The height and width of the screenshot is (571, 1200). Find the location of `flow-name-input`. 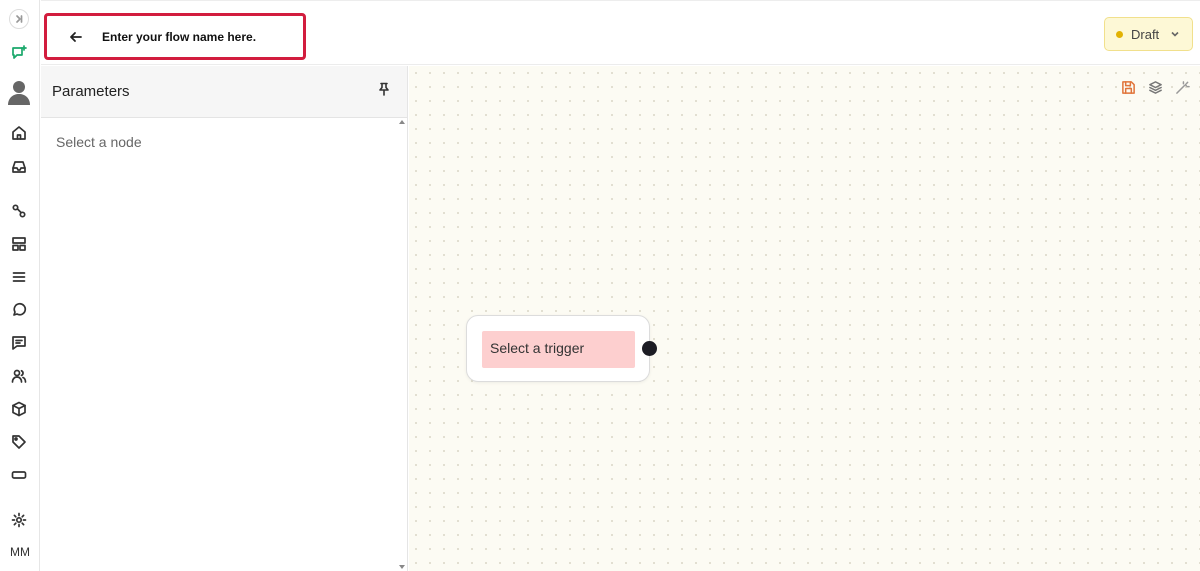

flow-name-input is located at coordinates (197, 36).